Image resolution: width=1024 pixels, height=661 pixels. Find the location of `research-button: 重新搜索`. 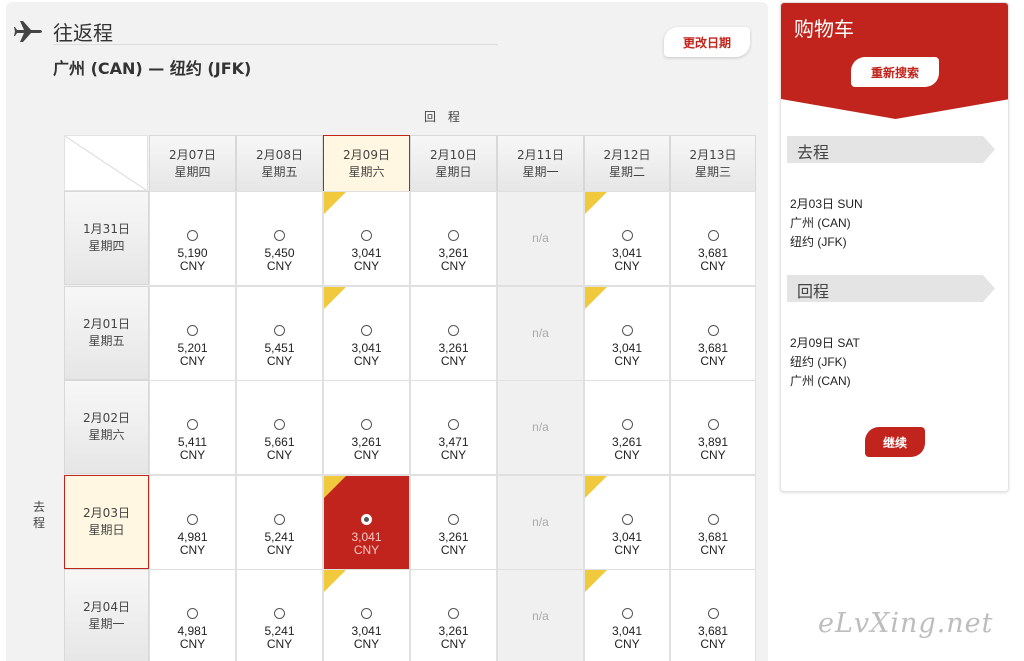

research-button: 重新搜索 is located at coordinates (895, 72).